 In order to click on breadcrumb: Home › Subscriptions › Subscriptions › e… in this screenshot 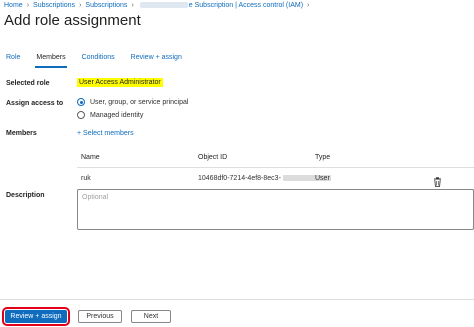, I will do `click(158, 5)`.